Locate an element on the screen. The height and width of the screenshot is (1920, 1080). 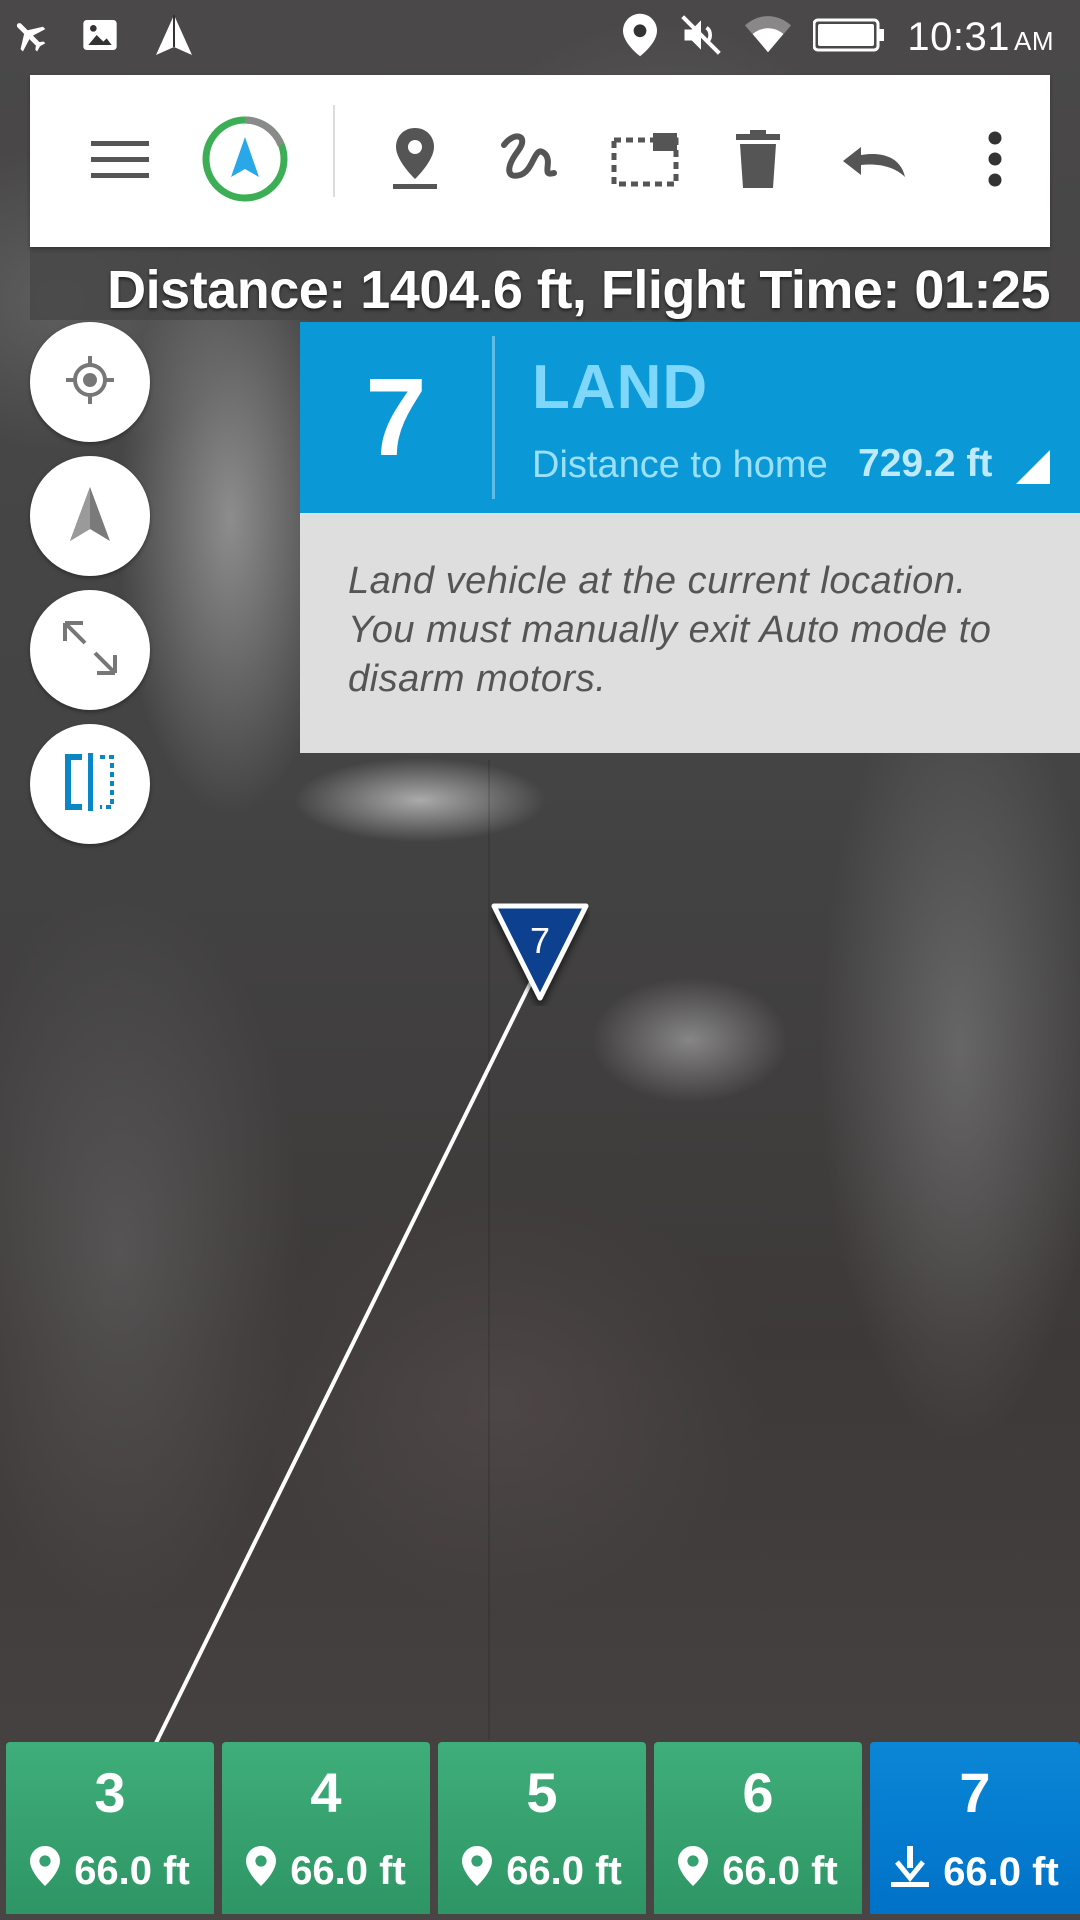
waypoint-marker-label: 7 is located at coordinates (540, 940).